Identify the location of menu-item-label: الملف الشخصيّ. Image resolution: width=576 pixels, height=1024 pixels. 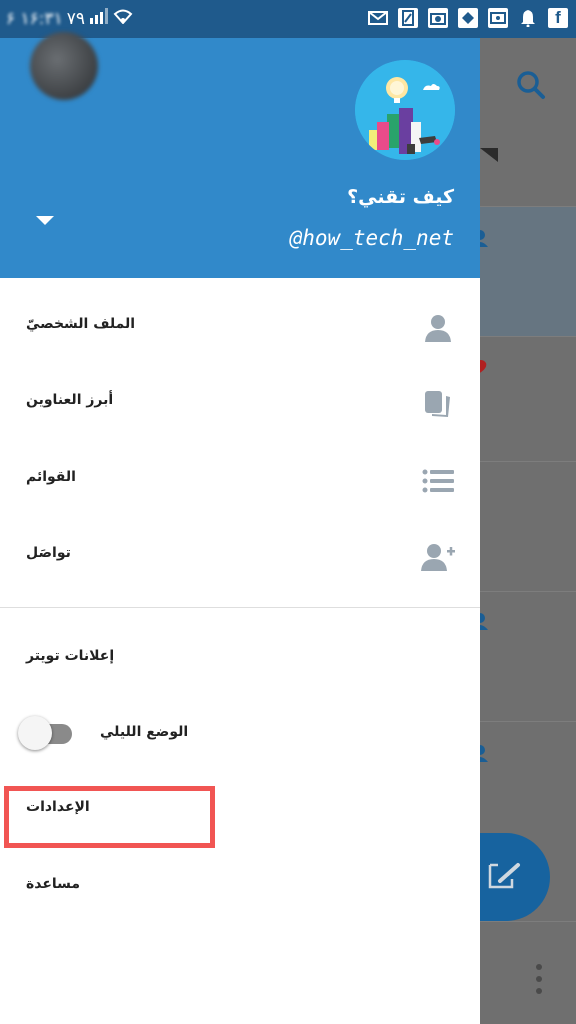
(81, 324).